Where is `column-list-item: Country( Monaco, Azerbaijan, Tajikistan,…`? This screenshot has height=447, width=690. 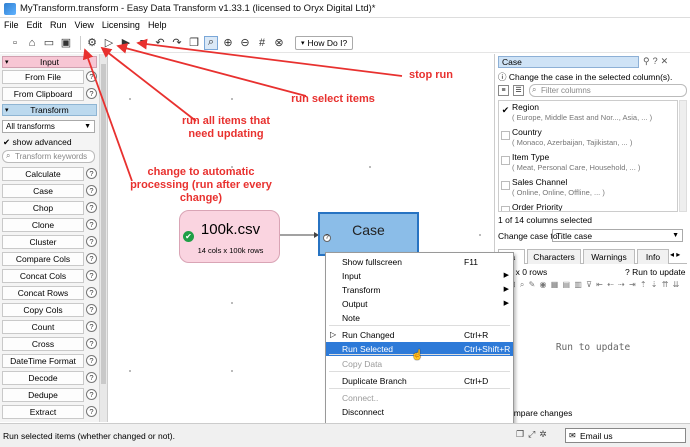 column-list-item: Country( Monaco, Azerbaijan, Tajikistan,… is located at coordinates (588, 138).